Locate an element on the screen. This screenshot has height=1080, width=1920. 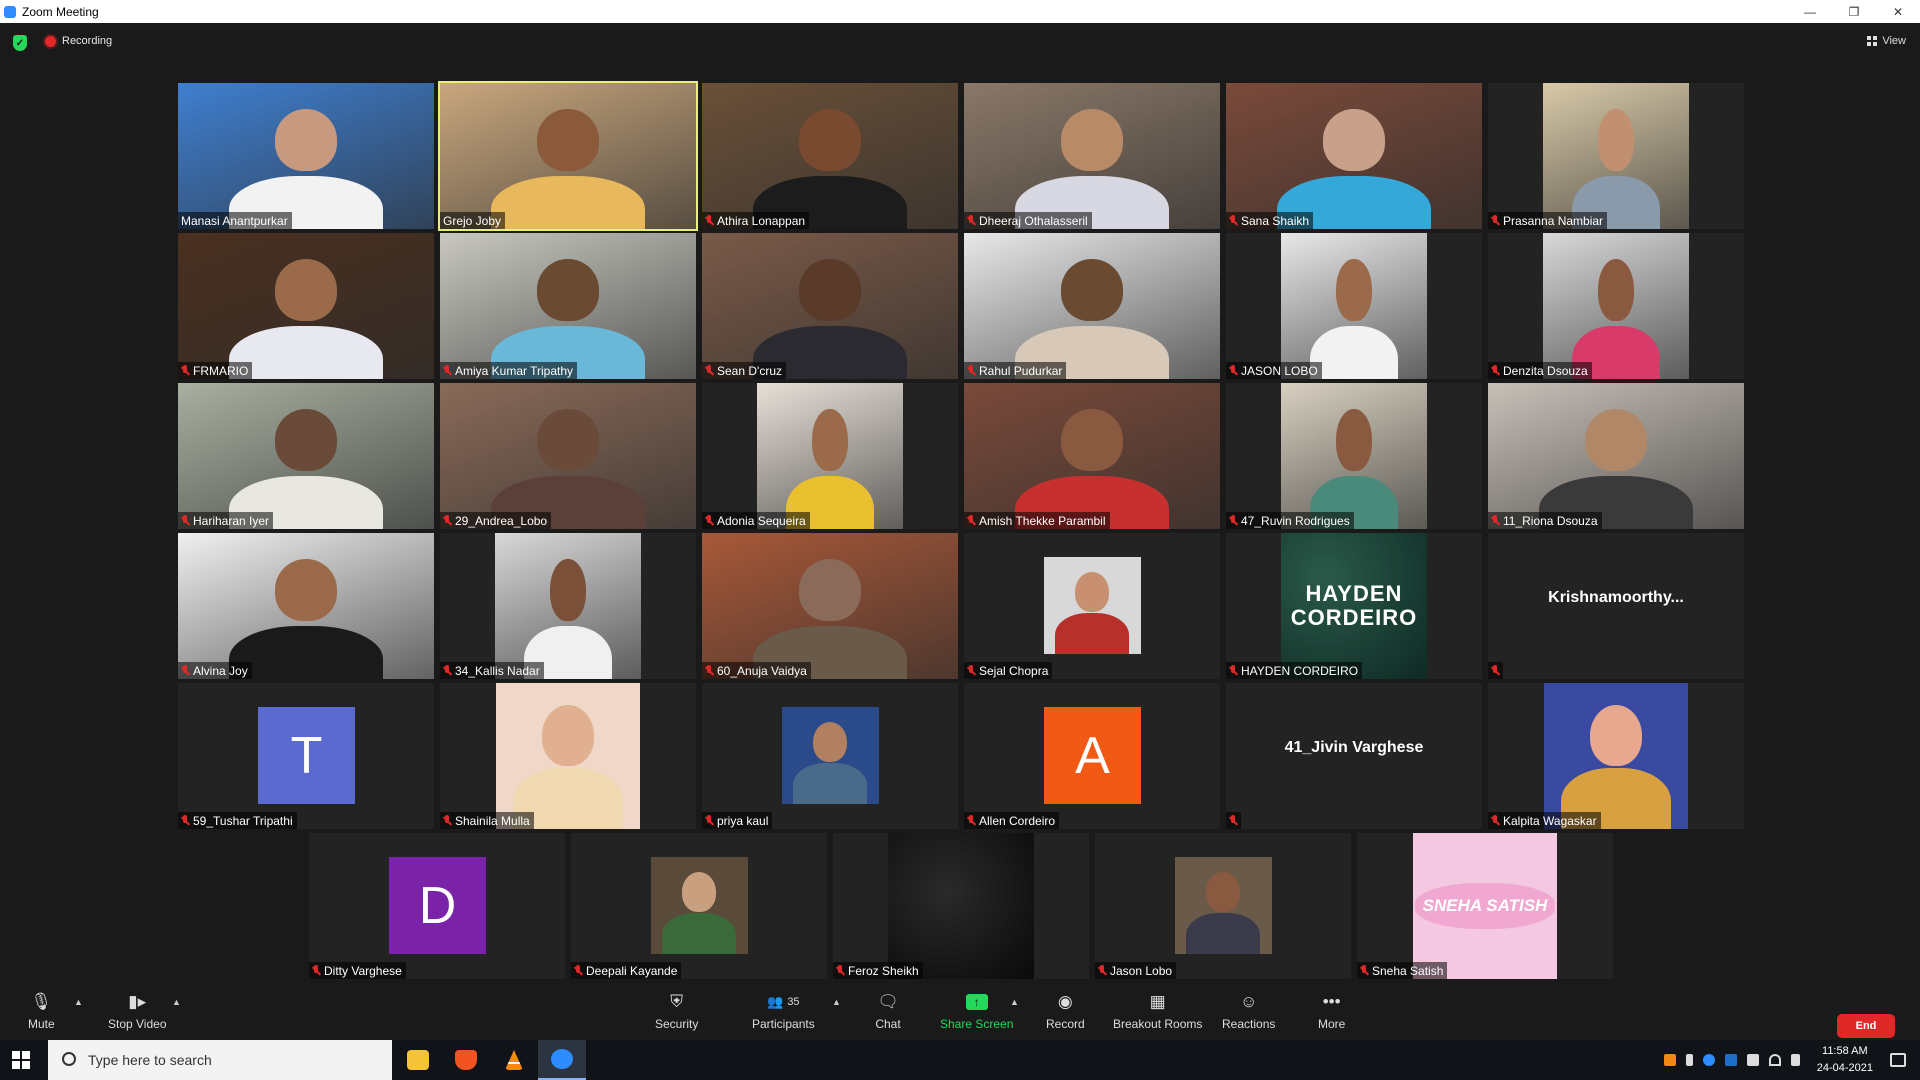
people-icon: 👥 35 is located at coordinates (783, 1001).